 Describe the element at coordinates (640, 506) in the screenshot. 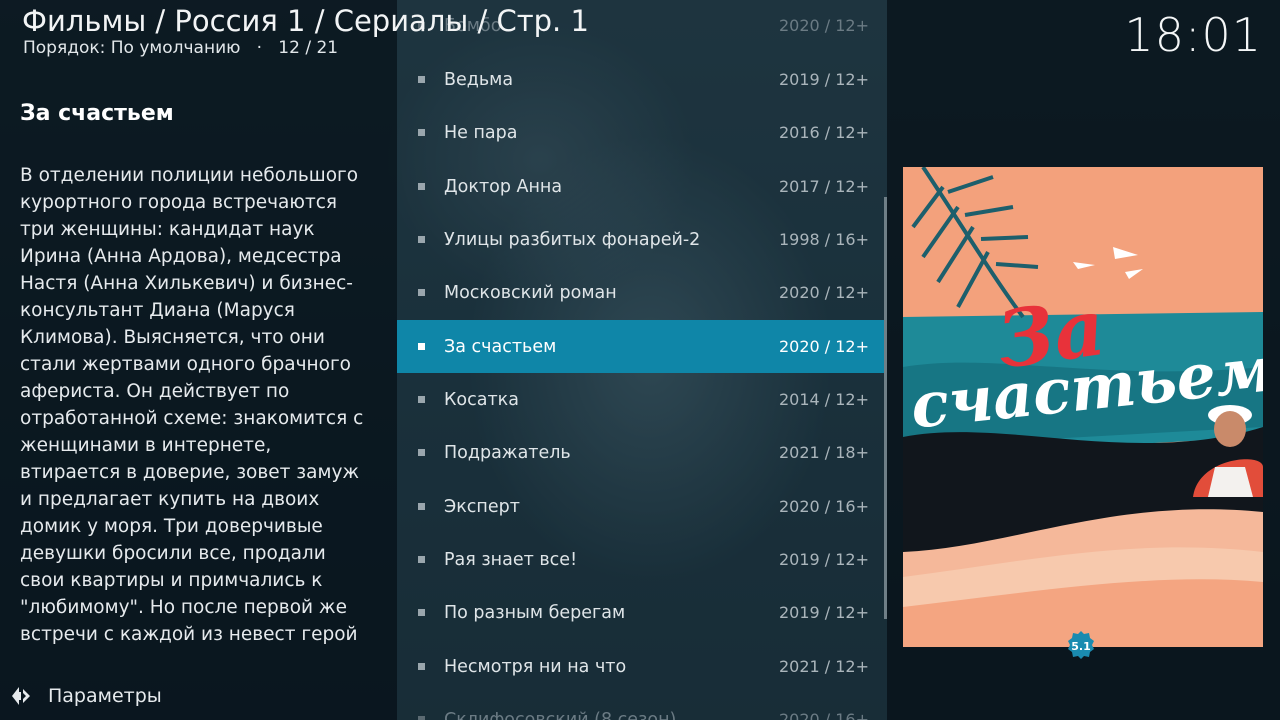

I see `list-item: Эксперт 2020 / 16+` at that location.